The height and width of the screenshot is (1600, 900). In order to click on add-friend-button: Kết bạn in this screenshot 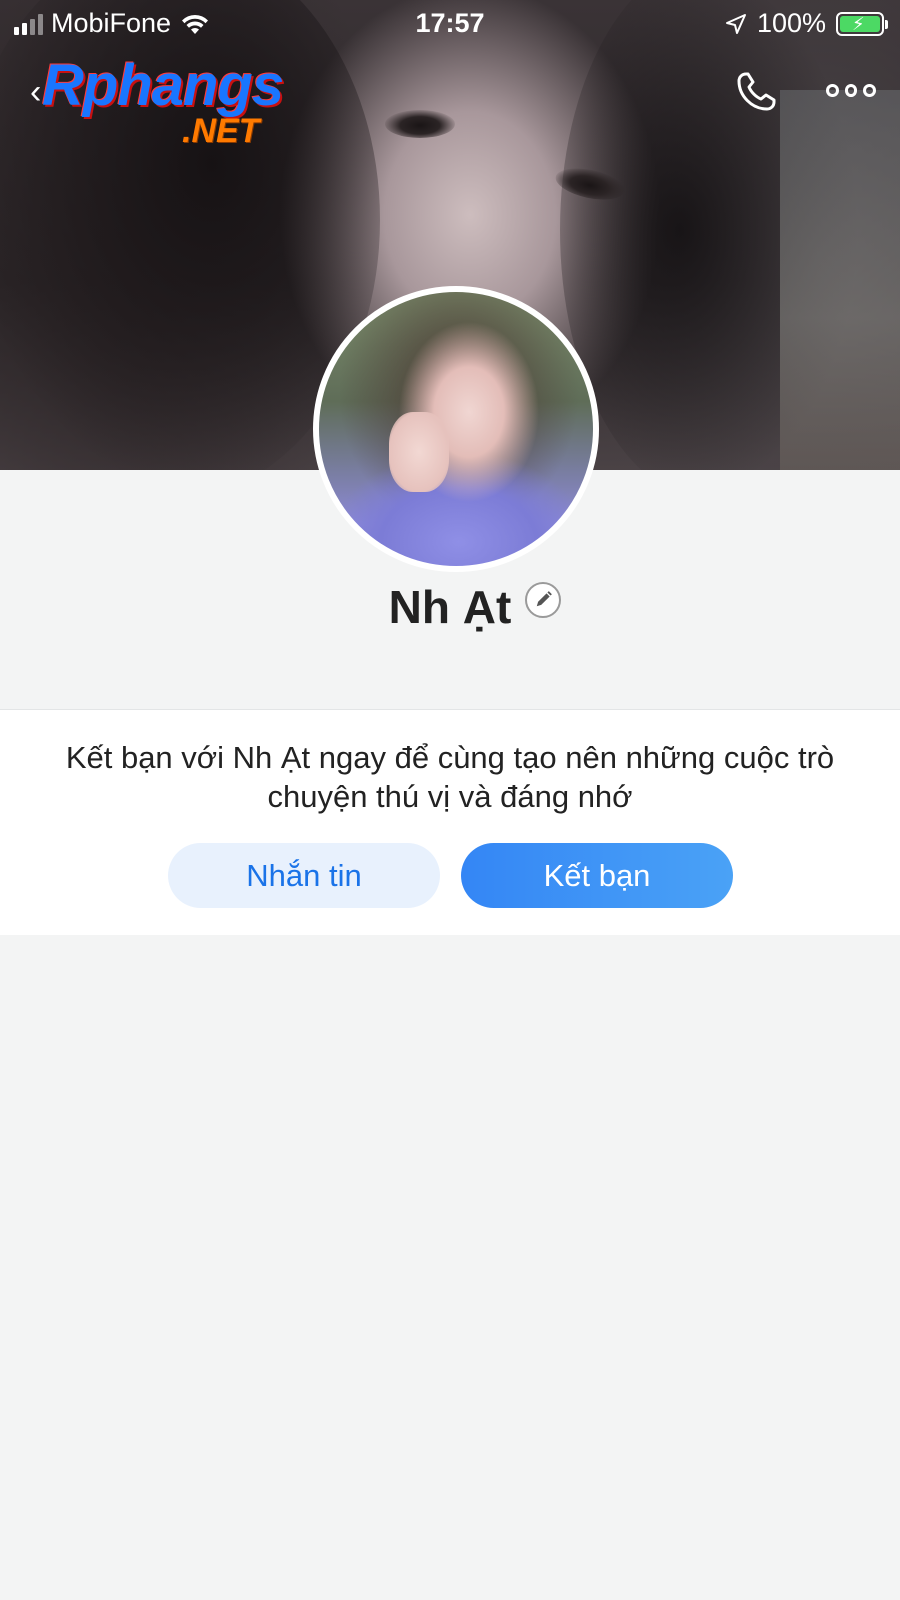, I will do `click(597, 875)`.